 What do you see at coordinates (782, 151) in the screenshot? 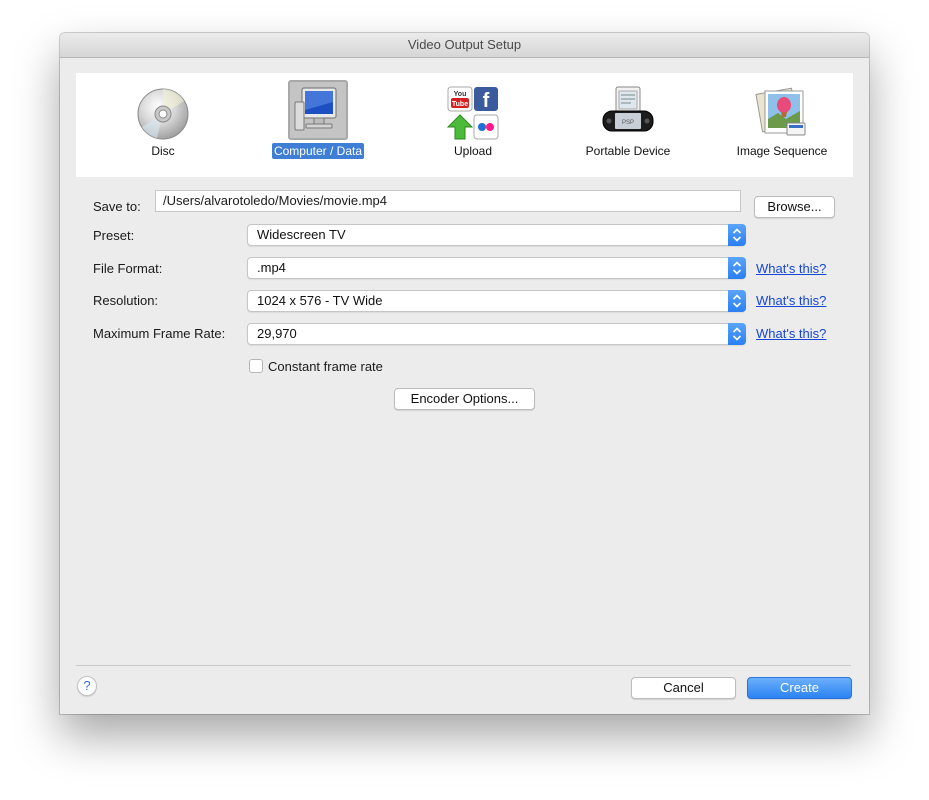
I see `toolbar-item-label: Image Sequence` at bounding box center [782, 151].